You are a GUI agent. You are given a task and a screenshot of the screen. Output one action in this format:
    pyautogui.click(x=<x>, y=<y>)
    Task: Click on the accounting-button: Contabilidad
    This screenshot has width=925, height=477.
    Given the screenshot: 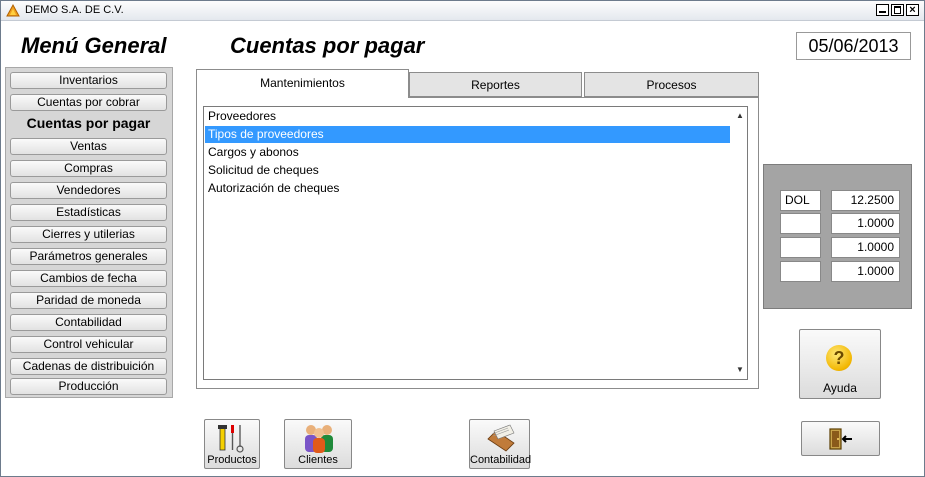 What is the action you would take?
    pyautogui.click(x=500, y=444)
    